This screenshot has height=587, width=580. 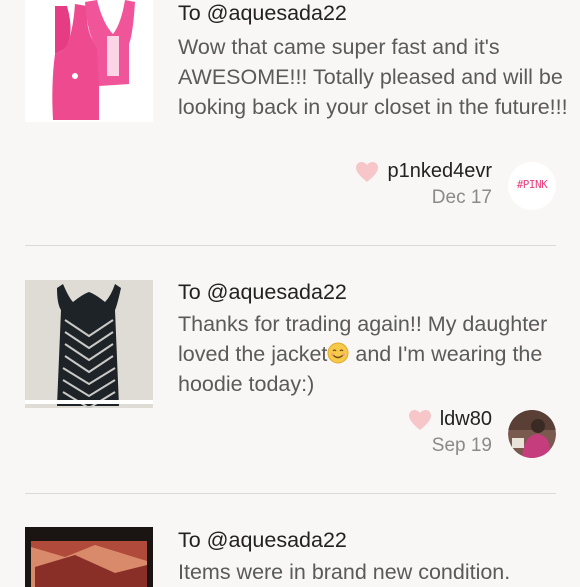 I want to click on review-message: Items were in brand new condition., so click(x=344, y=572).